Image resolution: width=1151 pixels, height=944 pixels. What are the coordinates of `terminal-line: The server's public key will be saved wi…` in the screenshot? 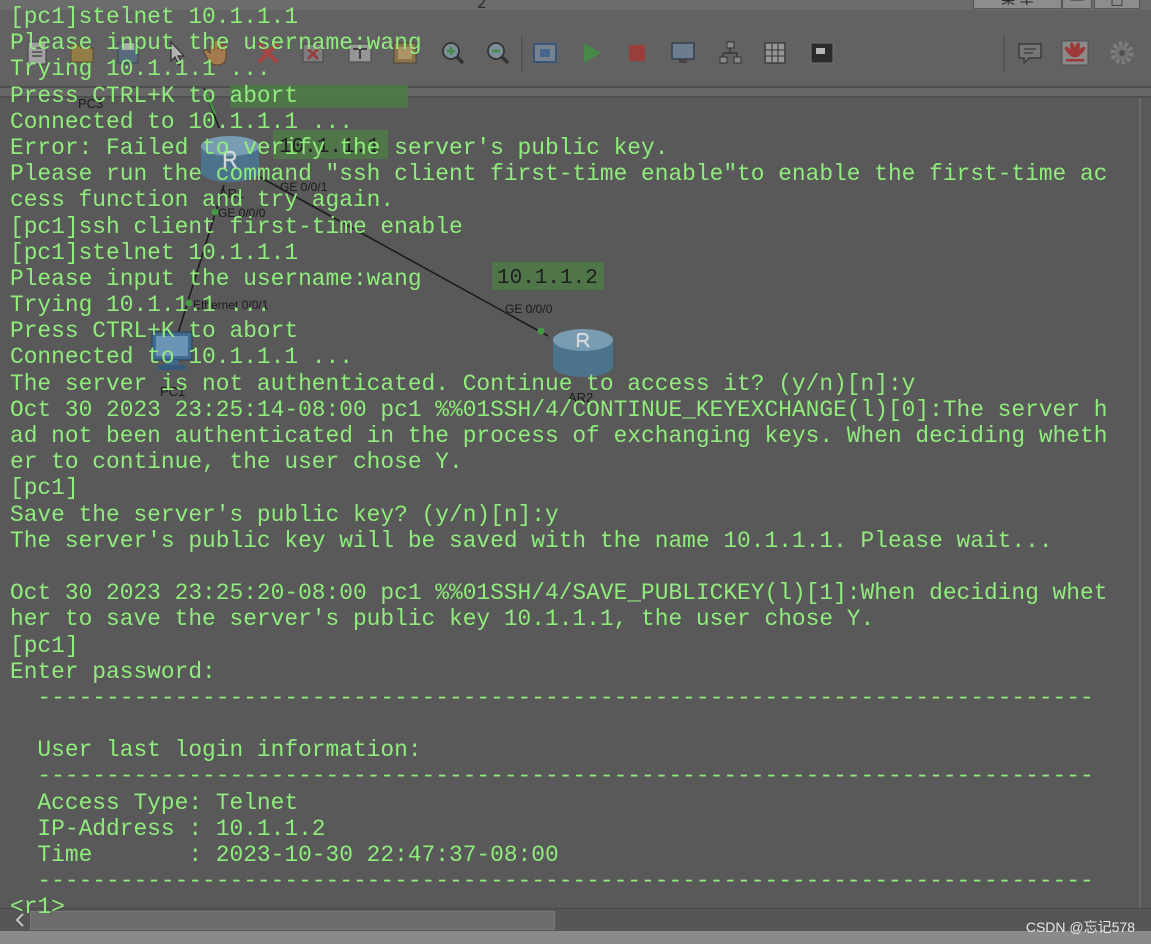 It's located at (531, 540).